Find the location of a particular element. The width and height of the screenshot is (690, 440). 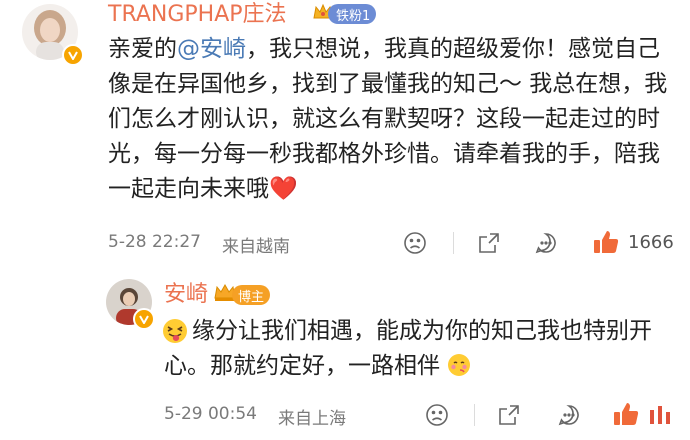

comment-source: 来自越南 is located at coordinates (256, 247).